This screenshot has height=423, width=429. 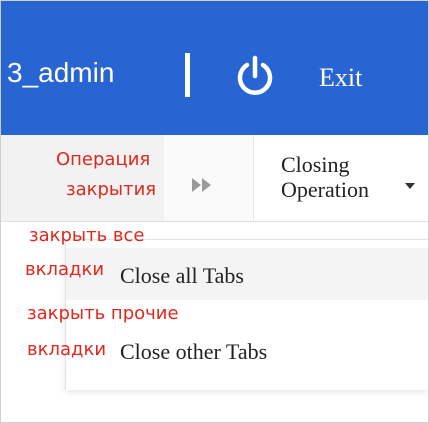 What do you see at coordinates (61, 72) in the screenshot?
I see `user-name: 3_admin` at bounding box center [61, 72].